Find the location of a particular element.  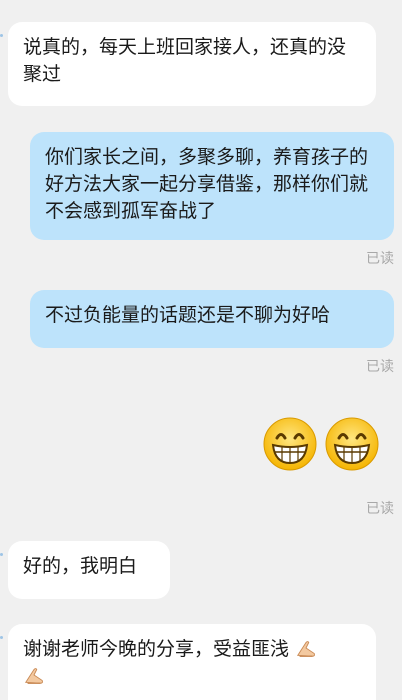

message-bubble-incoming: 谢谢老师今晚的分享，受益匪浅 is located at coordinates (192, 662).